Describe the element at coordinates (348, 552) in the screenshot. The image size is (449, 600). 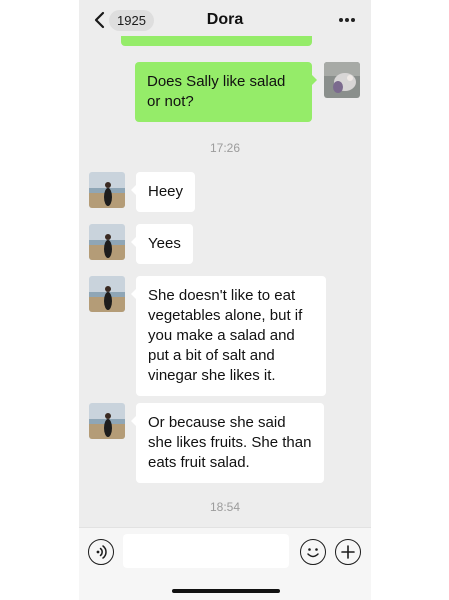
I see `plus-icon` at that location.